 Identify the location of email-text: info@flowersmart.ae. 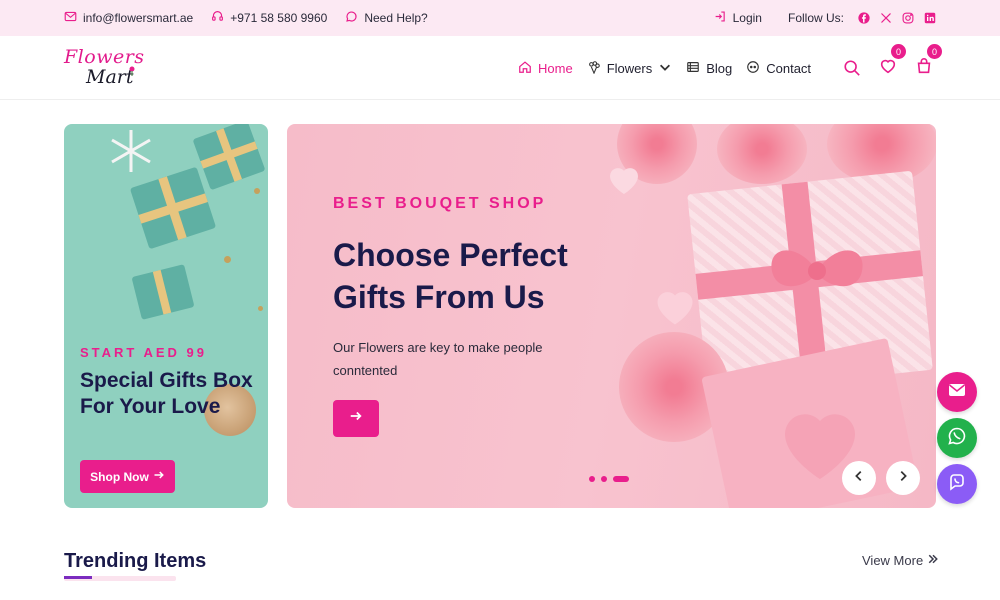
(138, 18).